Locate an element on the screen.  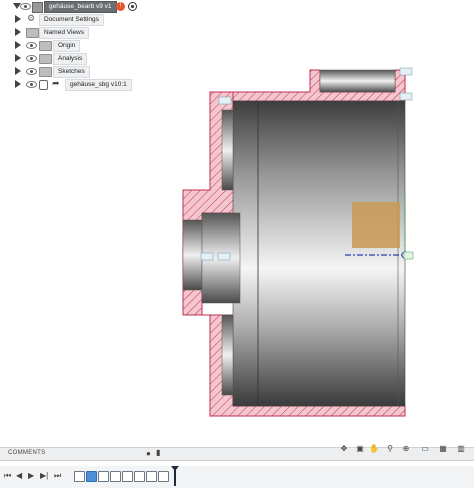
timeline-bar: ⏮ ◀ ▶ ▶| ⏭ is located at coordinates (237, 477).